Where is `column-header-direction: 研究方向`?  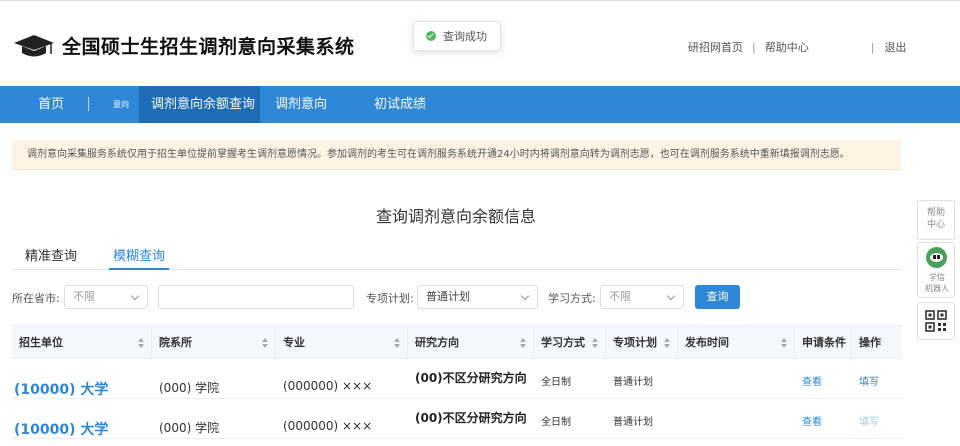 column-header-direction: 研究方向 is located at coordinates (471, 343).